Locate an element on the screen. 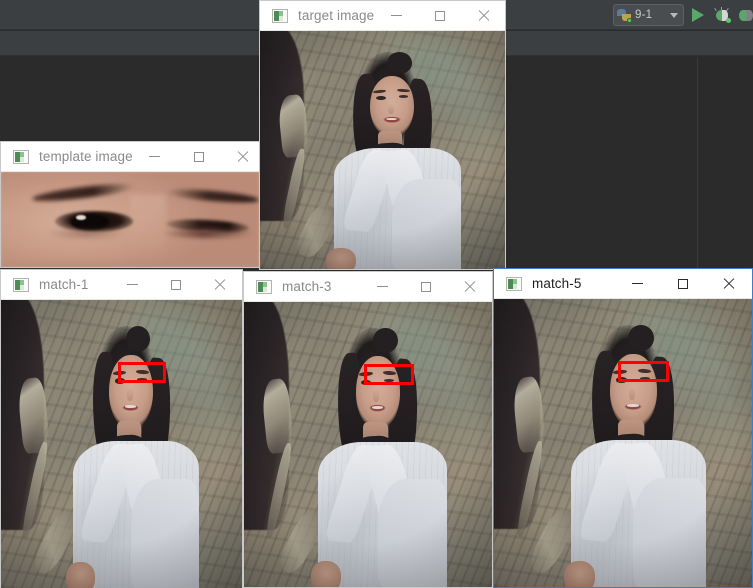 This screenshot has height=588, width=753. coverage-button is located at coordinates (744, 15).